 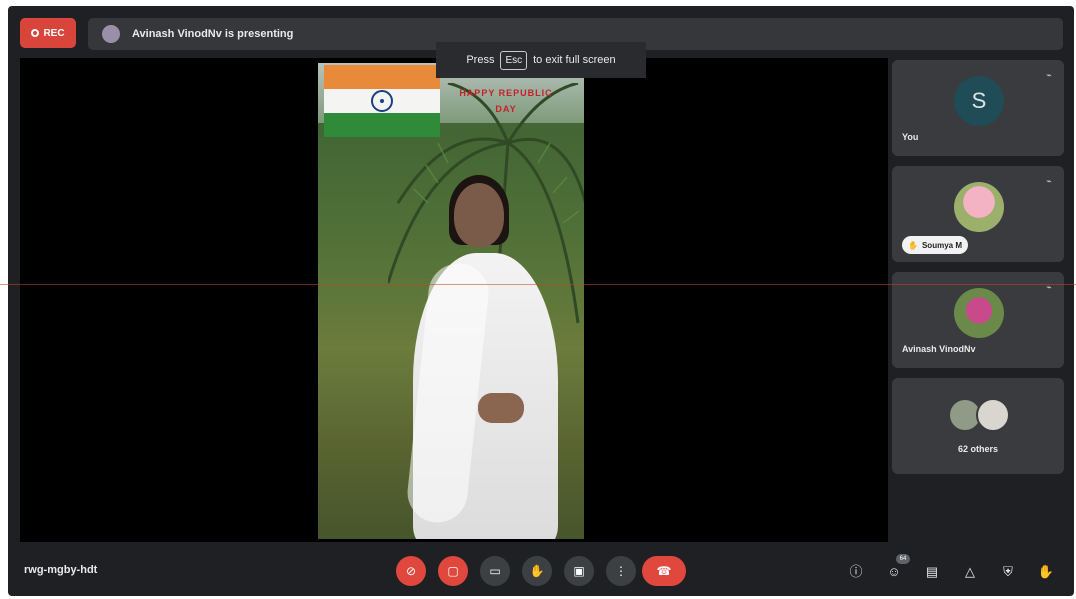 I want to click on participant-tile-avinash: Avinash VinodNv ⌁, so click(x=978, y=320).